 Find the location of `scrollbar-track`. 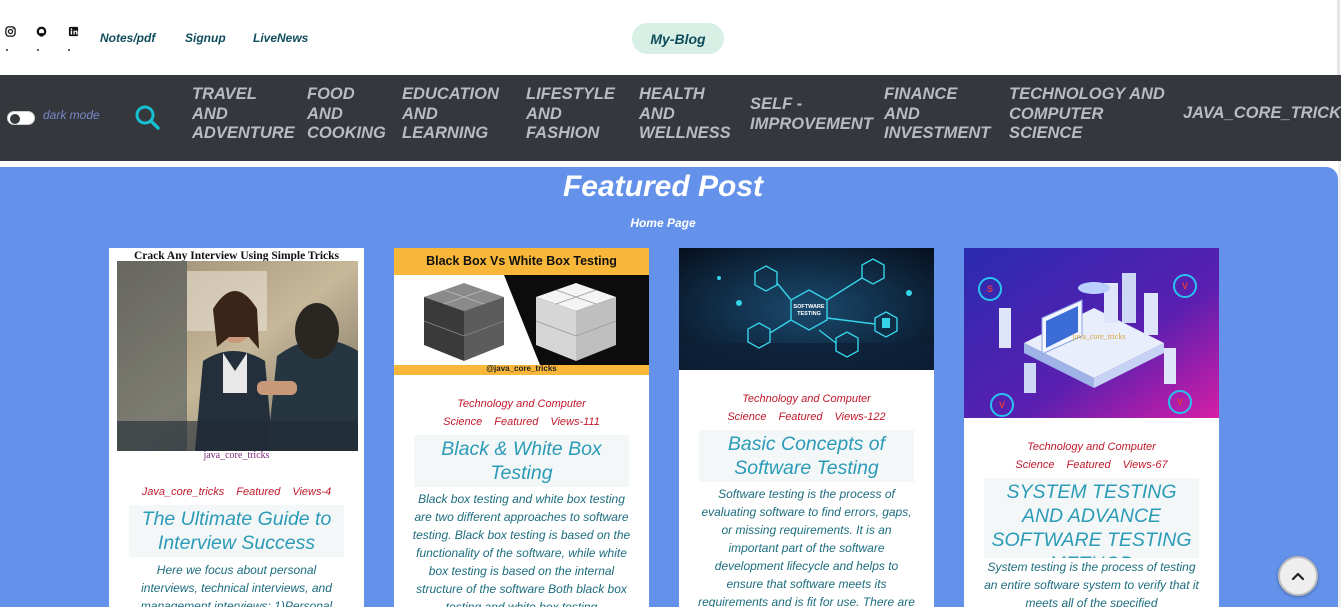

scrollbar-track is located at coordinates (1338, 37).